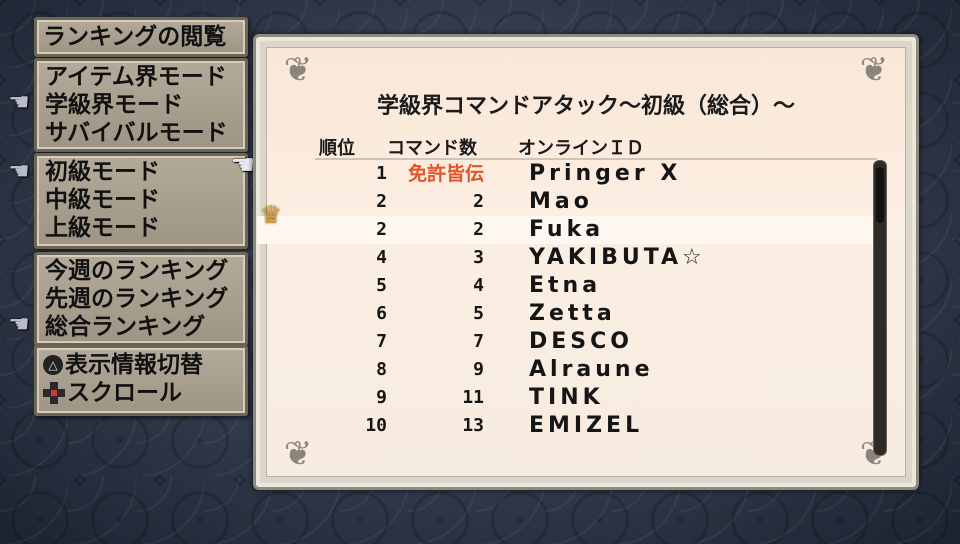 The image size is (960, 544). Describe the element at coordinates (141, 133) in the screenshot. I see `menu-item-survival-mode: サバイバルモード` at that location.